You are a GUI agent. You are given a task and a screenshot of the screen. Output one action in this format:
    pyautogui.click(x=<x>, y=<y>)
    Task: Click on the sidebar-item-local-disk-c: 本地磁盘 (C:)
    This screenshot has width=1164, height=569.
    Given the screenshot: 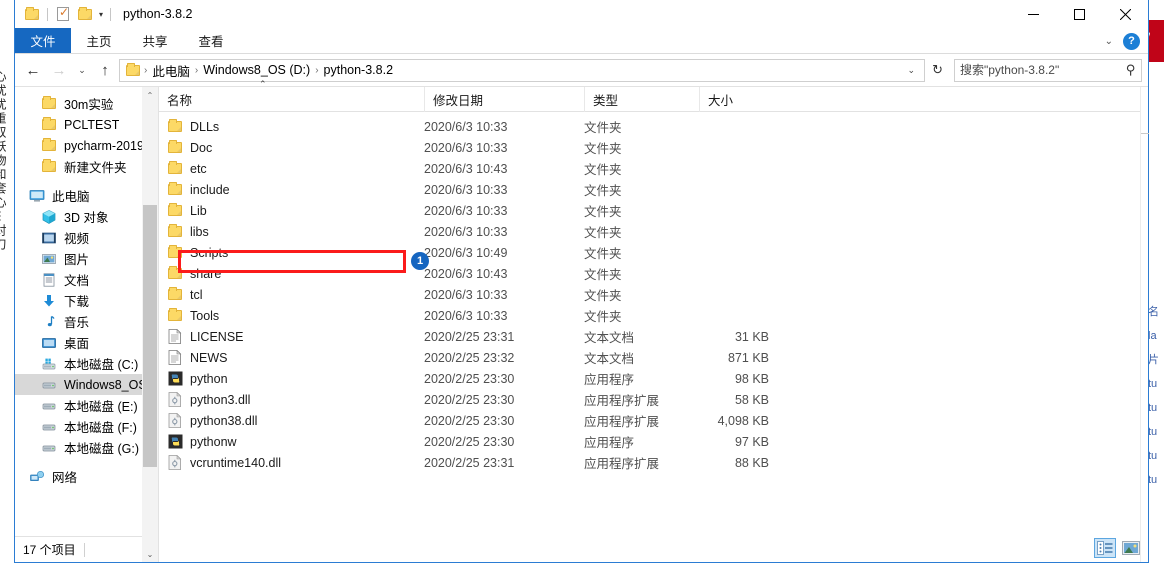 What is the action you would take?
    pyautogui.click(x=86, y=363)
    